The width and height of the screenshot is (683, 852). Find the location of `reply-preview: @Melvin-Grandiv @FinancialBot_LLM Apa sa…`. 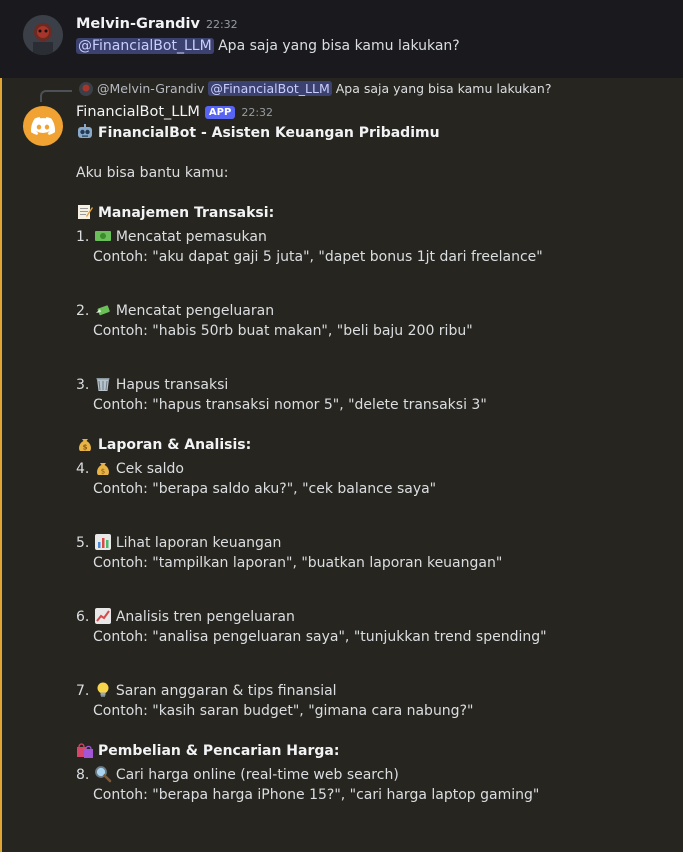

reply-preview: @Melvin-Grandiv @FinancialBot_LLM Apa sa… is located at coordinates (315, 88).